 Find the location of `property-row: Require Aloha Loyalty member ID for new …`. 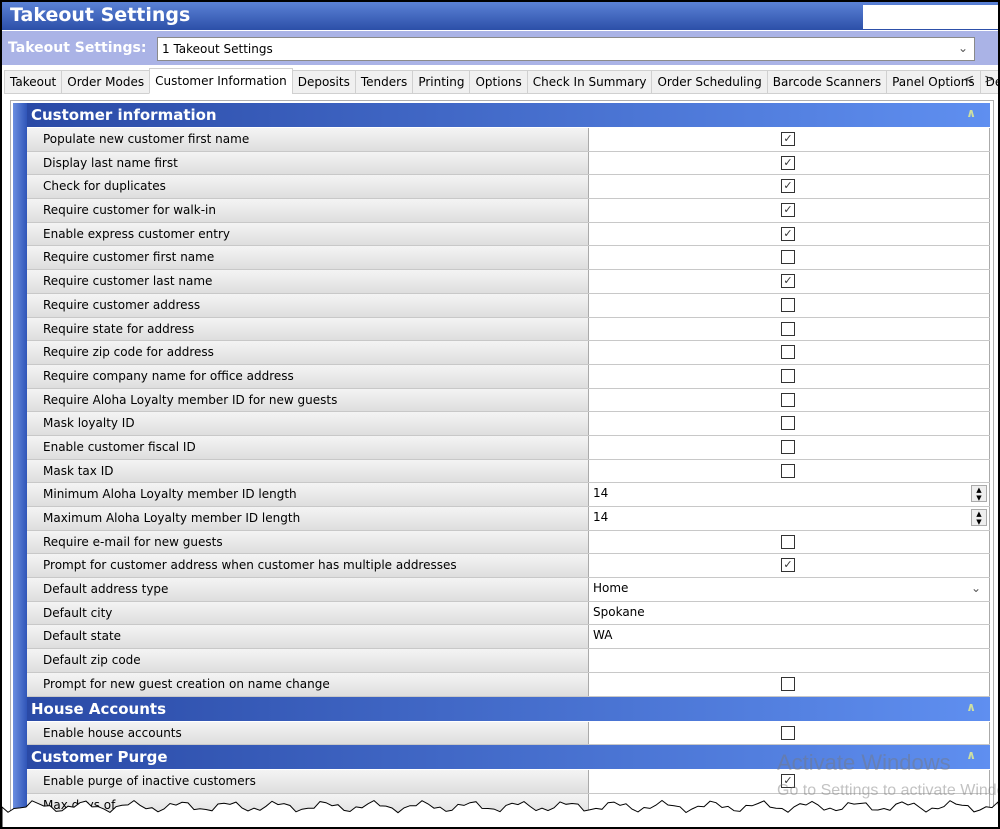

property-row: Require Aloha Loyalty member ID for new … is located at coordinates (508, 400).